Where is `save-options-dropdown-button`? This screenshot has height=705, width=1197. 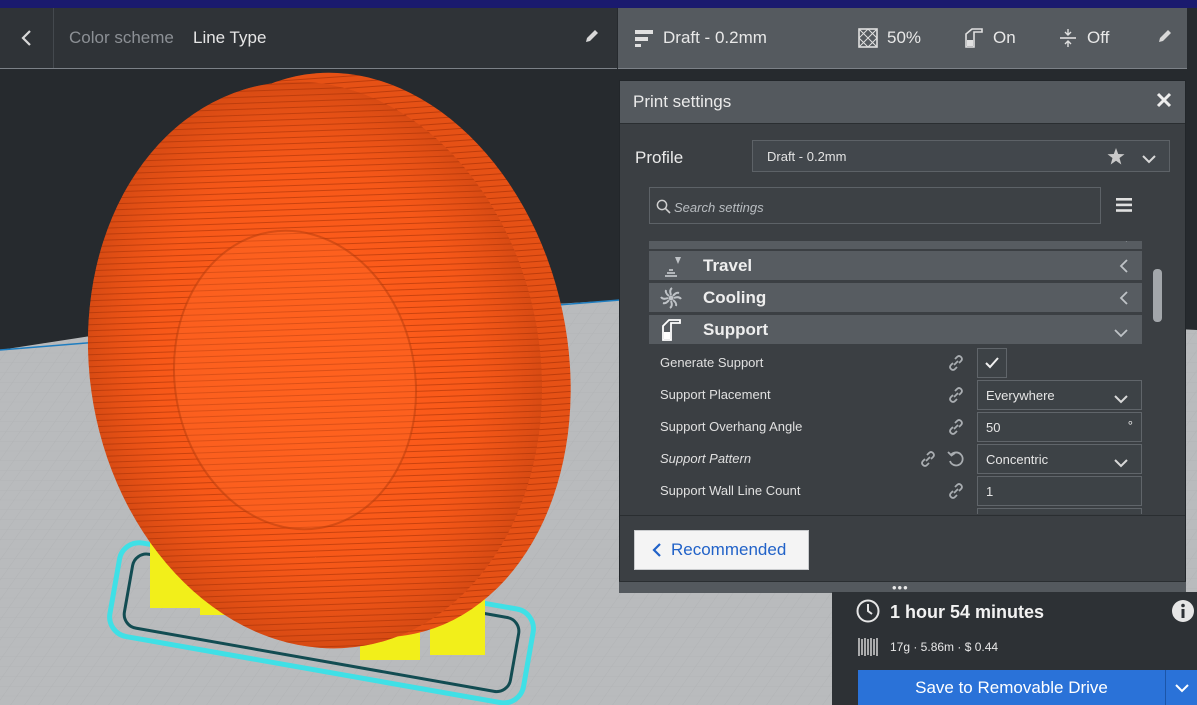 save-options-dropdown-button is located at coordinates (1181, 687).